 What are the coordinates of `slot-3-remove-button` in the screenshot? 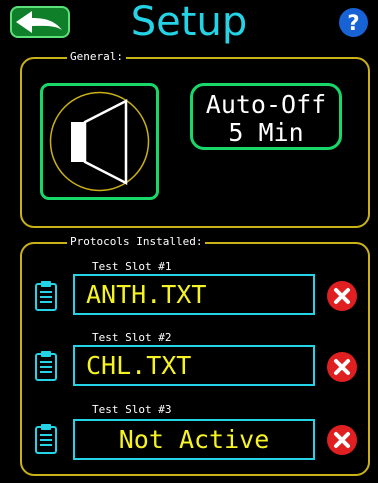 It's located at (342, 440).